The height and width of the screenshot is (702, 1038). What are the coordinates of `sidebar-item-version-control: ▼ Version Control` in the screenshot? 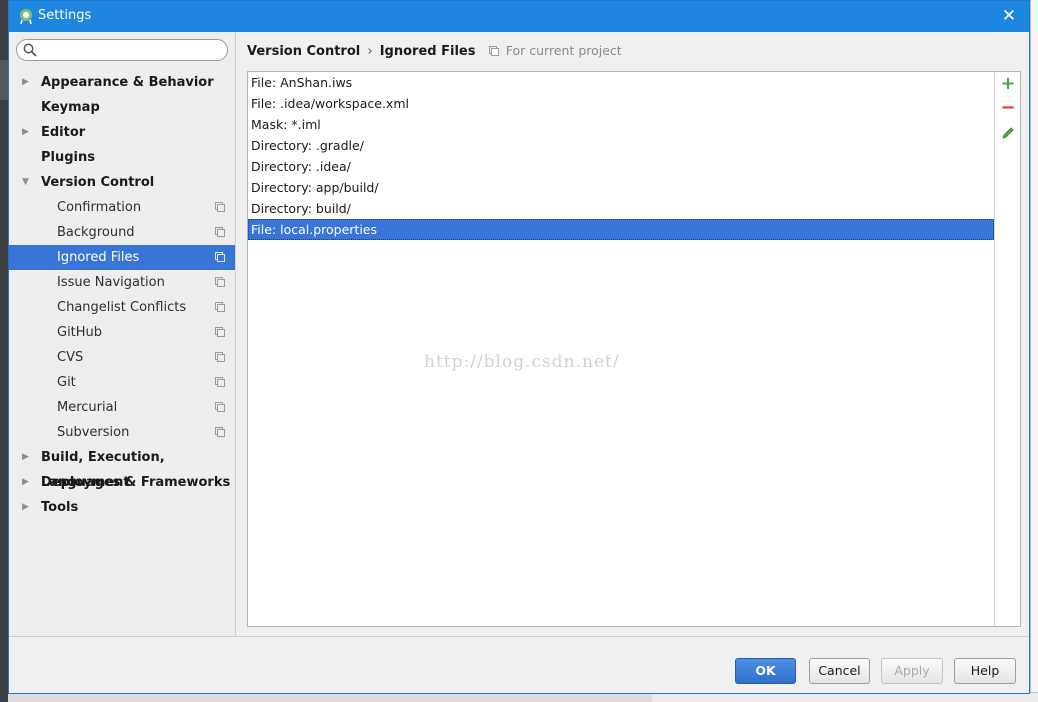 It's located at (122, 182).